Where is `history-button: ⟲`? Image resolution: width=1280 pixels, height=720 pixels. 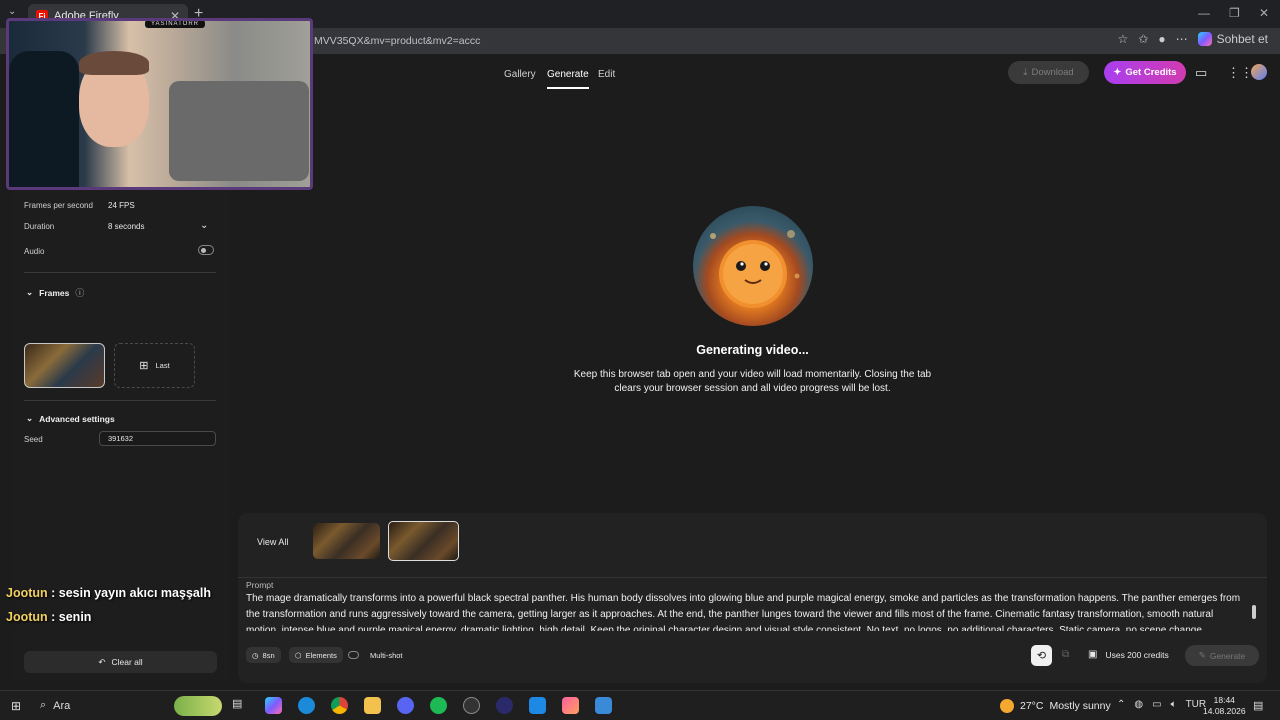
history-button: ⟲ is located at coordinates (1041, 655).